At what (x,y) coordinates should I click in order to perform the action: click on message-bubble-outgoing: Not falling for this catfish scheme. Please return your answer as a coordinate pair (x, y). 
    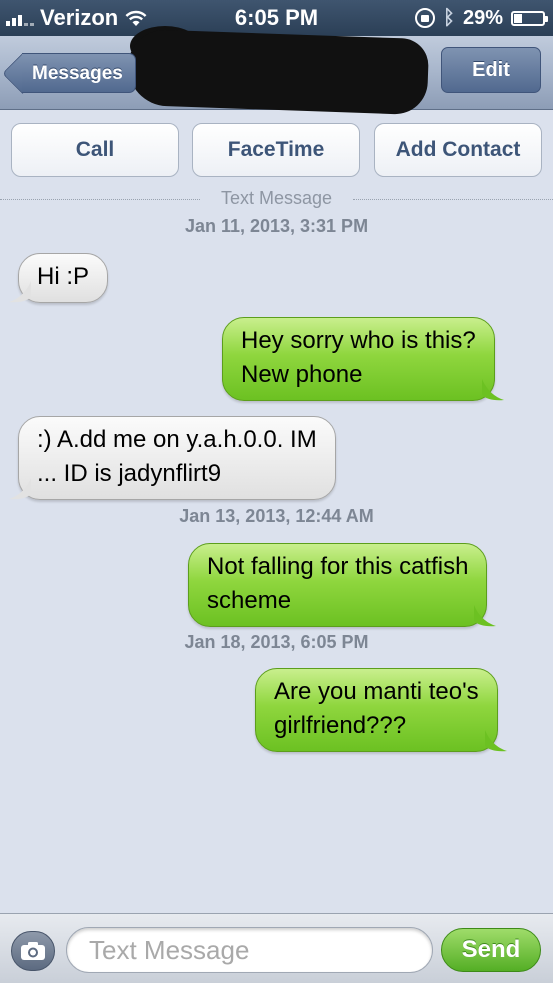
    Looking at the image, I should click on (342, 585).